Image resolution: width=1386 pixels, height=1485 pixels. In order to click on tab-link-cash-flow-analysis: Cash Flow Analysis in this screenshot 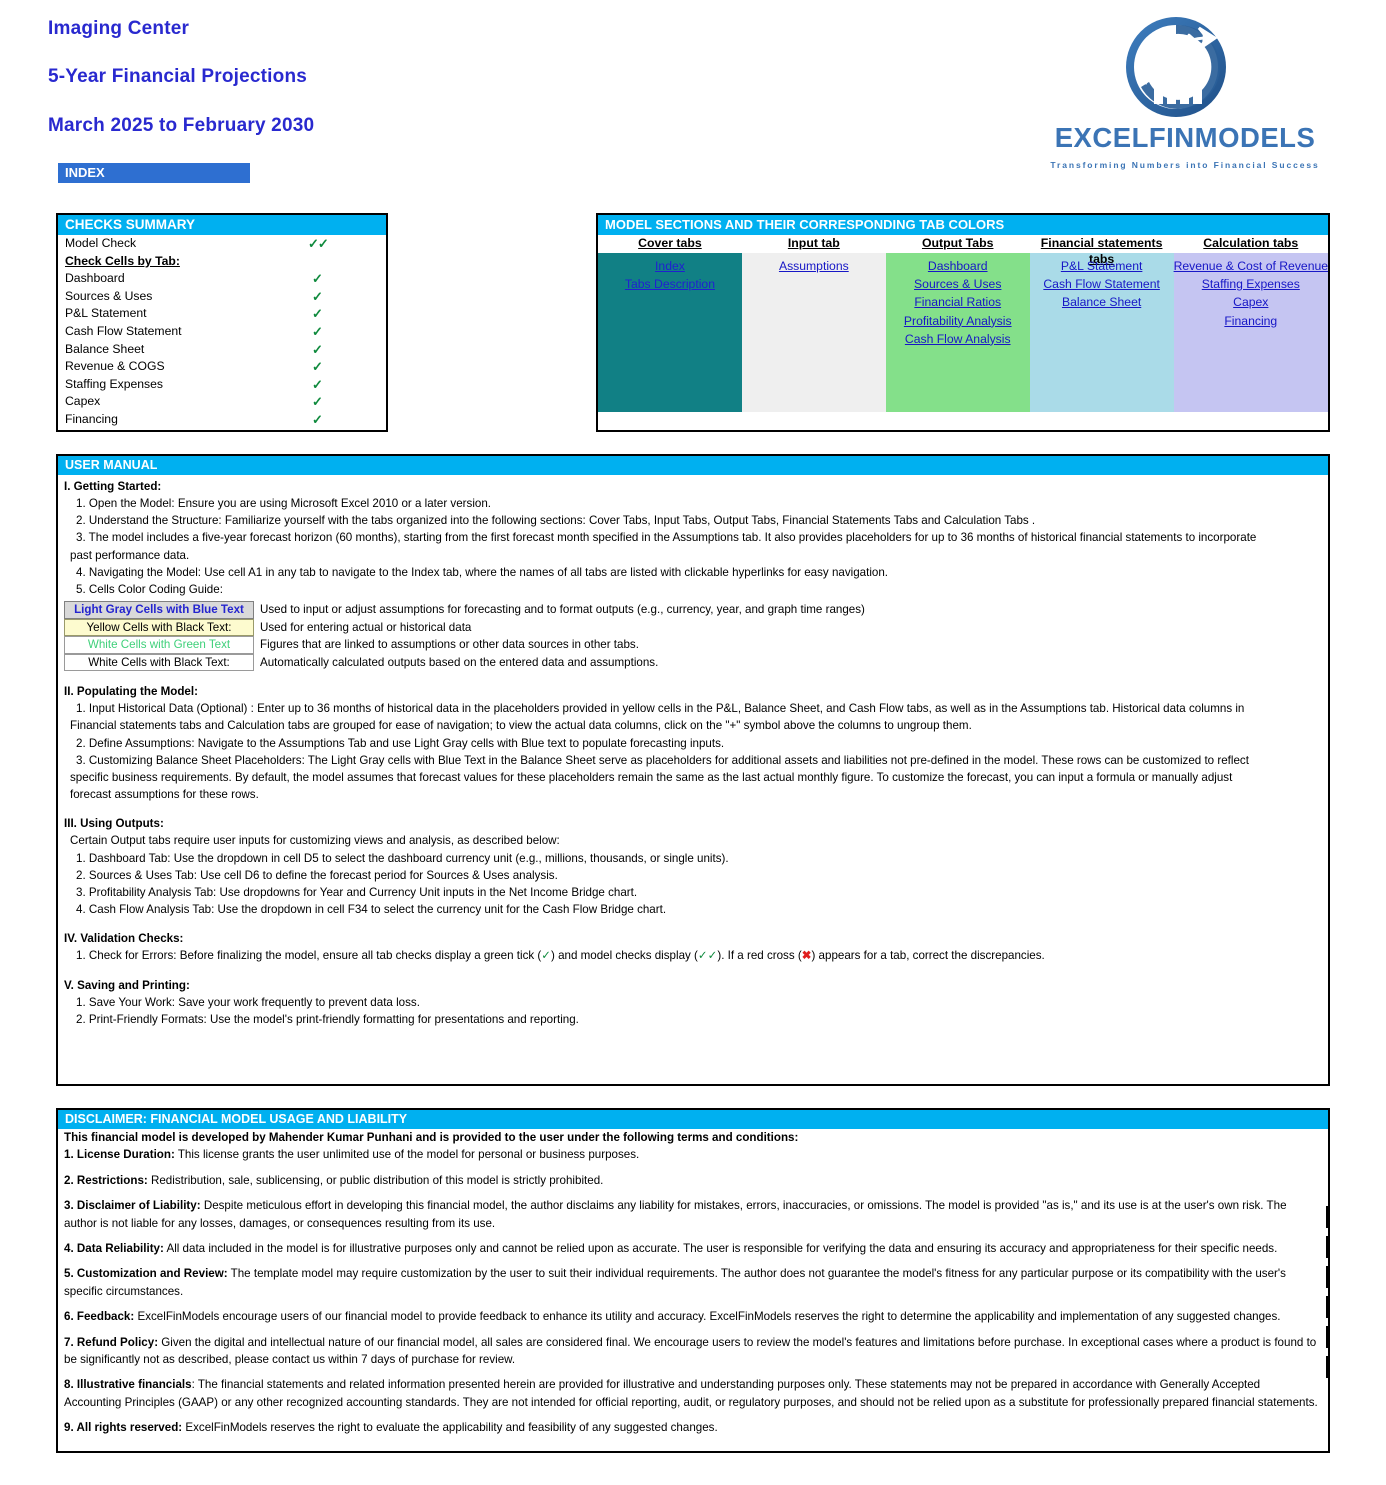, I will do `click(958, 339)`.